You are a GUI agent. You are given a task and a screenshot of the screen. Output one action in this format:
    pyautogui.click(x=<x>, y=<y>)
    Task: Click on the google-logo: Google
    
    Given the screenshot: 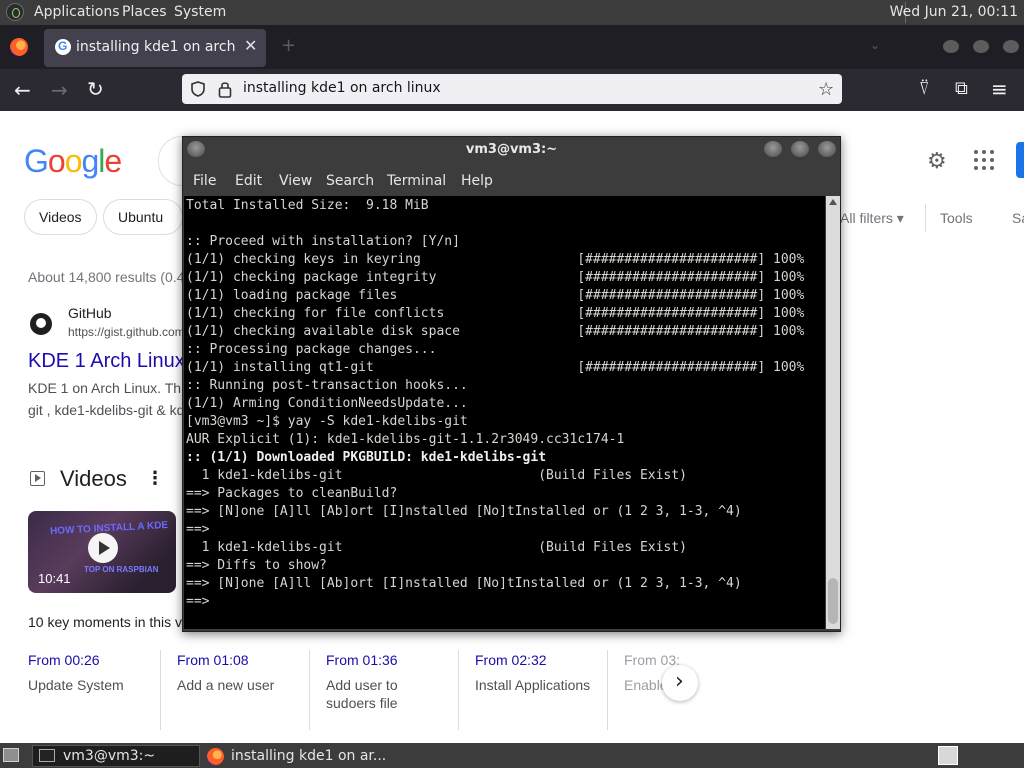 What is the action you would take?
    pyautogui.click(x=73, y=161)
    